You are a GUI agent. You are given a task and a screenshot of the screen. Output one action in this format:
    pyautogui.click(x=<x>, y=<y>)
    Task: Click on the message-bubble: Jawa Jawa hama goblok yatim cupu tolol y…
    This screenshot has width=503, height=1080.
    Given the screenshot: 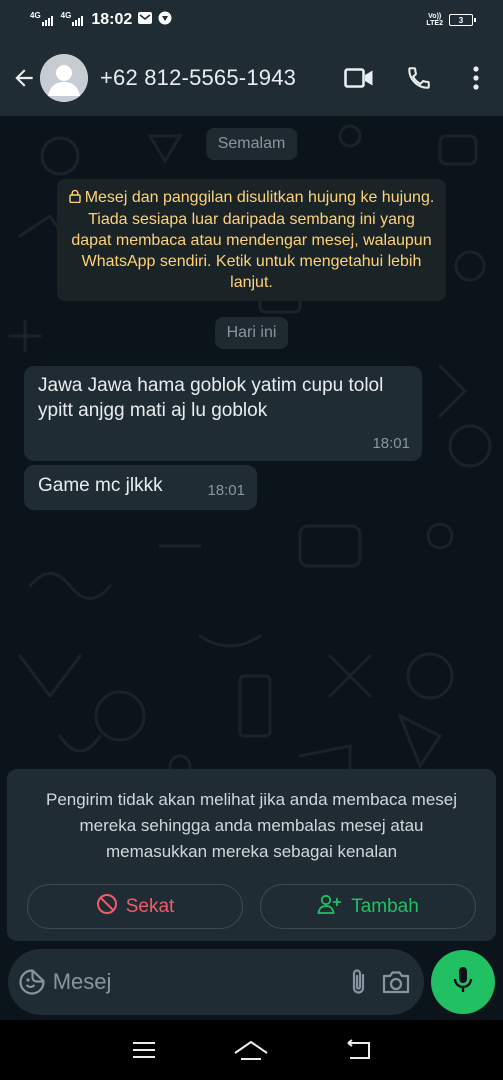 What is the action you would take?
    pyautogui.click(x=223, y=413)
    